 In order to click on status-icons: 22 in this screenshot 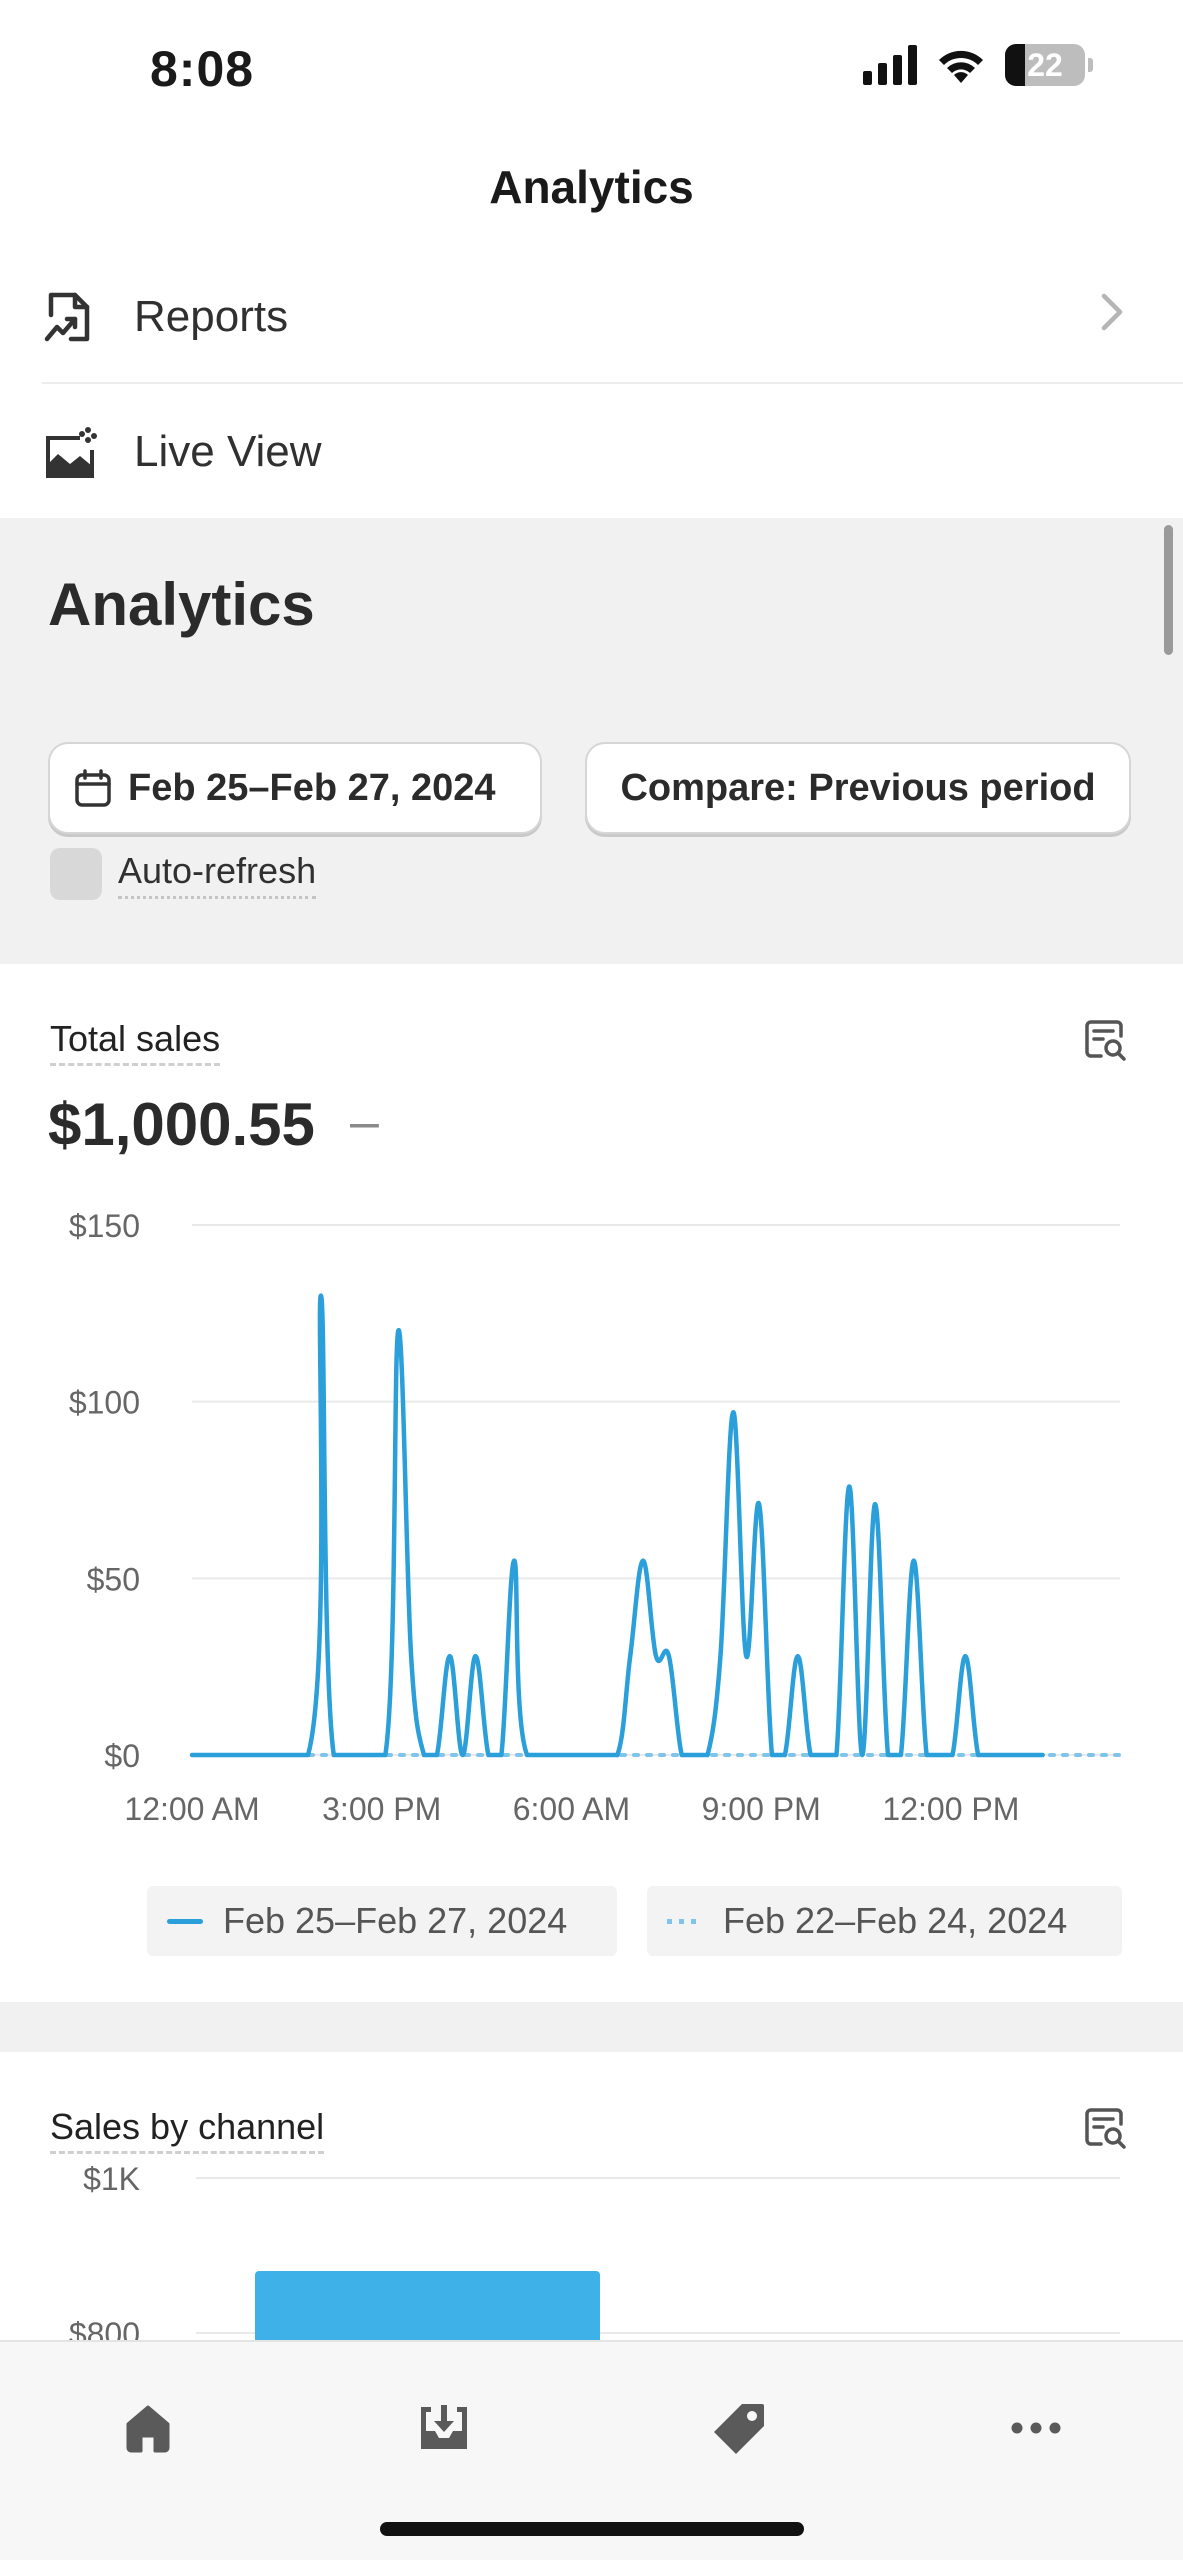, I will do `click(978, 65)`.